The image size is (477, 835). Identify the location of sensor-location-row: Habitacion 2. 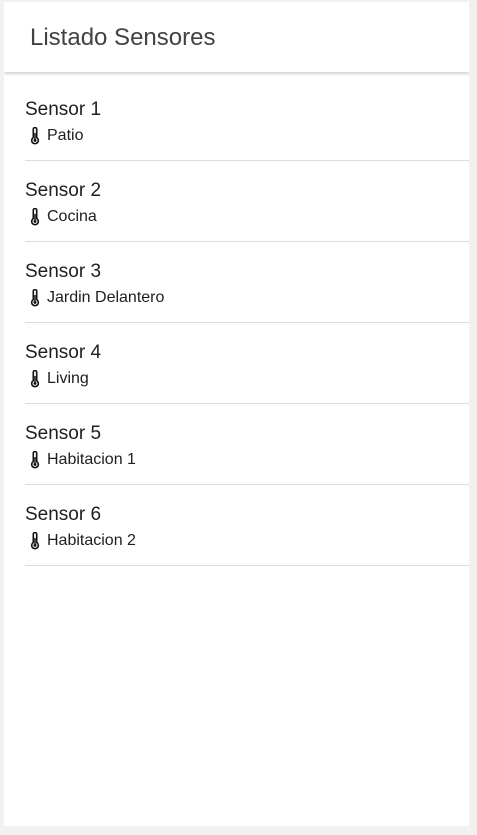
(80, 541).